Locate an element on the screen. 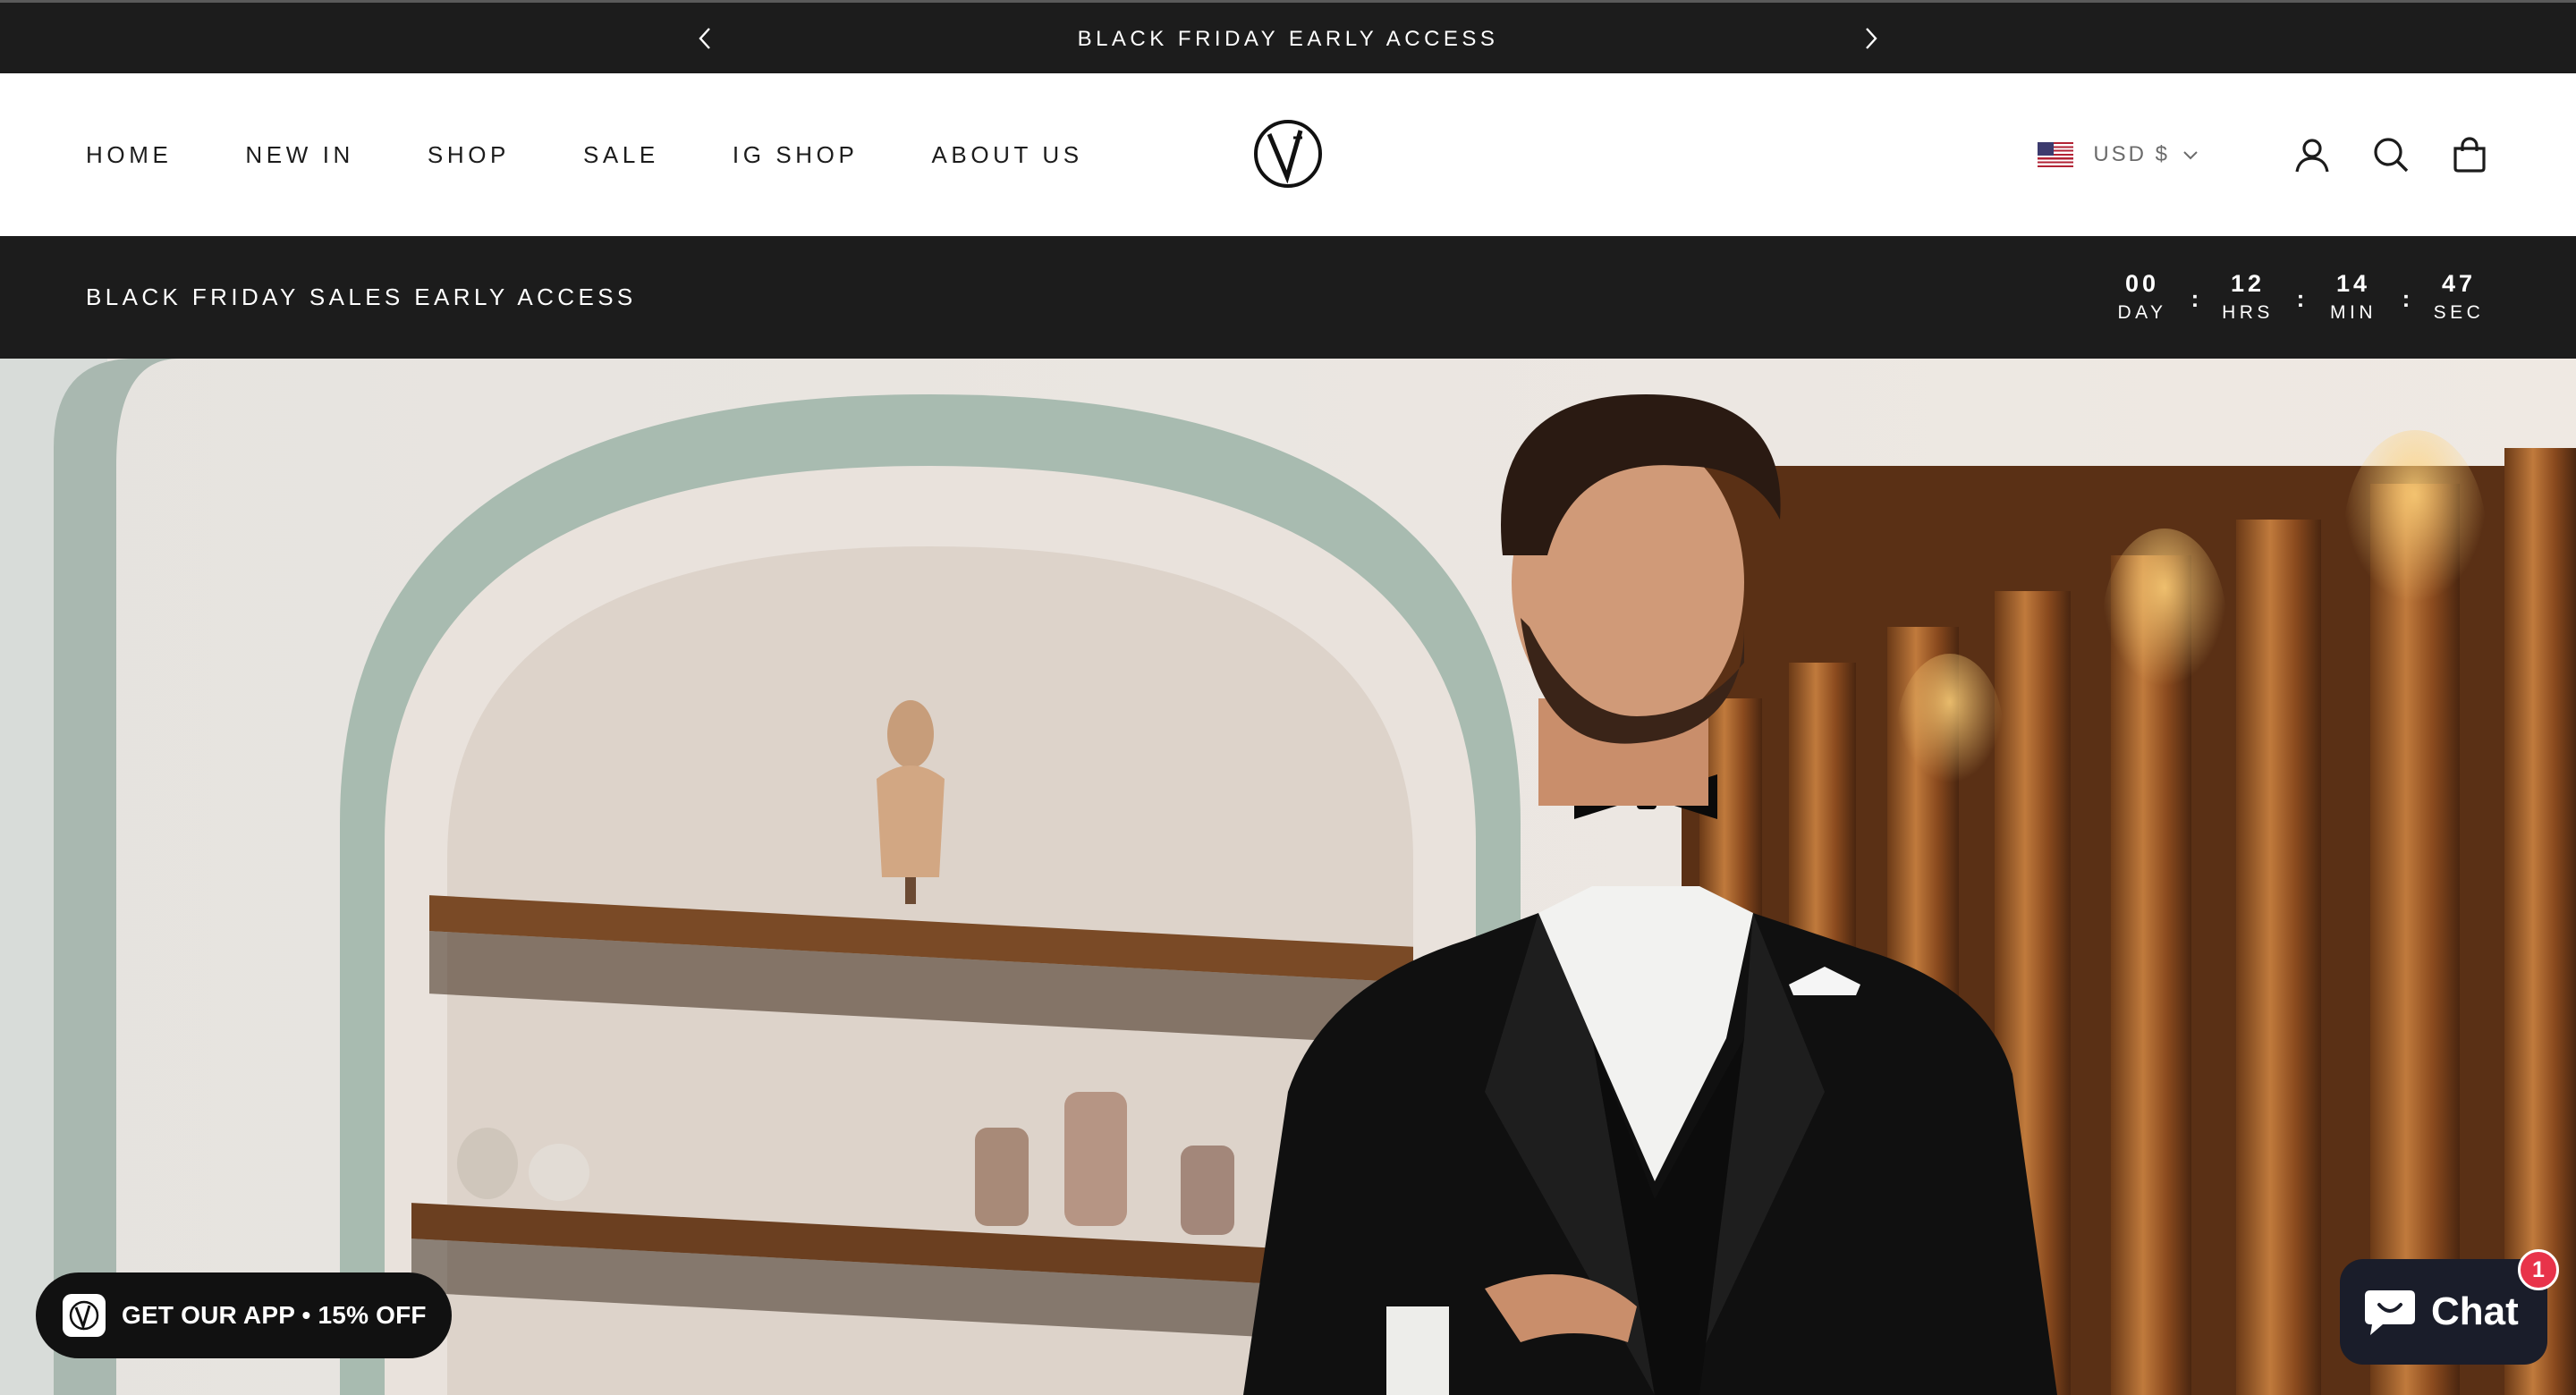 The height and width of the screenshot is (1395, 2576). nav-item-shop: SHOP is located at coordinates (469, 155).